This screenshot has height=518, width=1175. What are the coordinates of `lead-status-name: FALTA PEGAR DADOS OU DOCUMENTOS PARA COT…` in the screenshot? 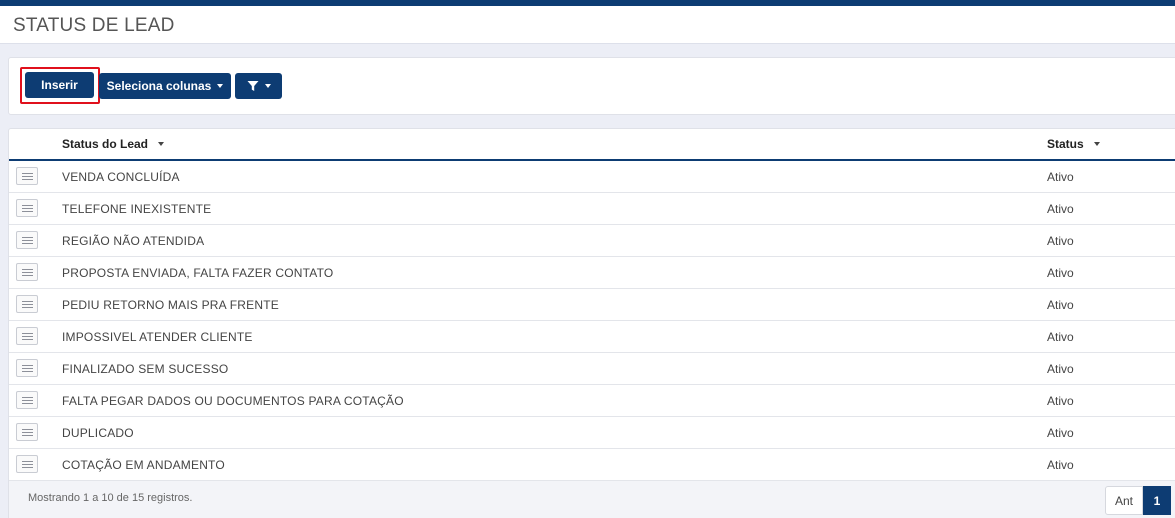 It's located at (233, 401).